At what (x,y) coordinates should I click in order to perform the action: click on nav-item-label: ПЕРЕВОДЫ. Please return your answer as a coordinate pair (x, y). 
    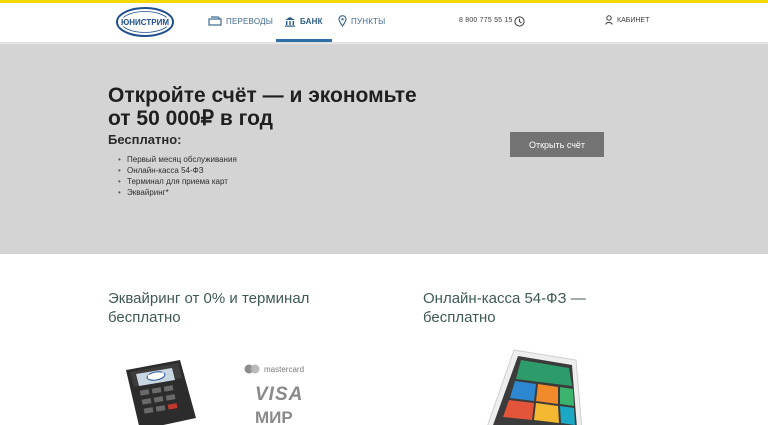
    Looking at the image, I should click on (249, 21).